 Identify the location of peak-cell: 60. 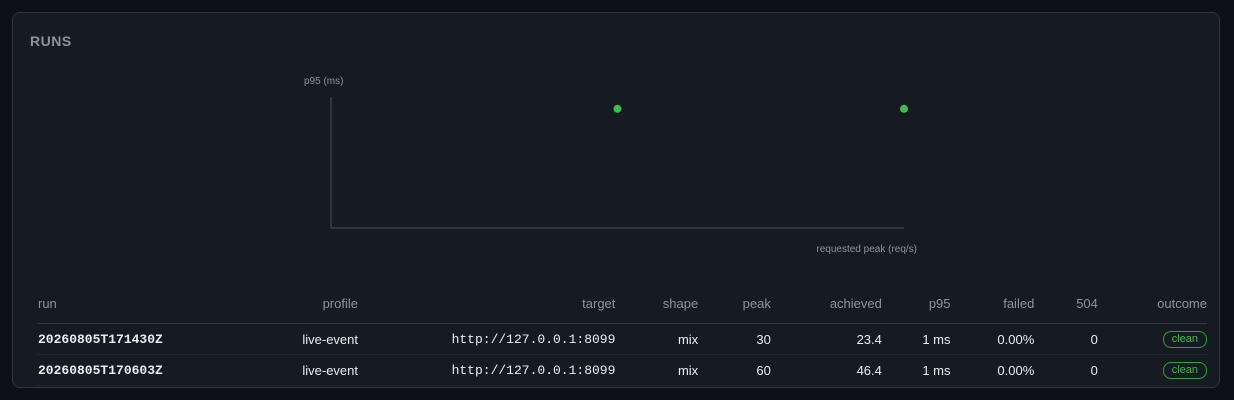
(734, 370).